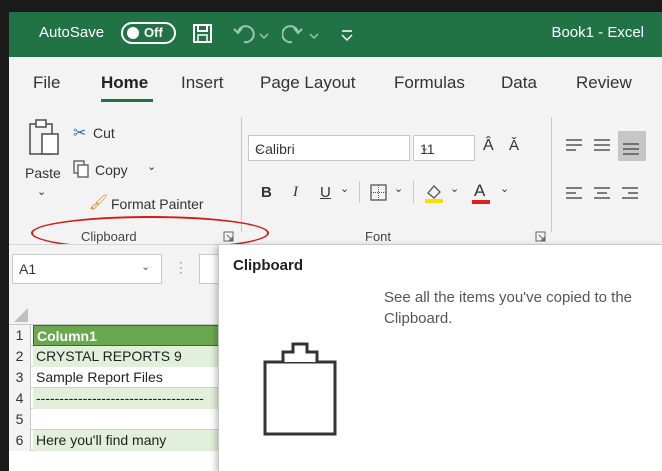 The image size is (662, 471). I want to click on table-cell: CRYSTAL REPORTS 9, so click(126, 356).